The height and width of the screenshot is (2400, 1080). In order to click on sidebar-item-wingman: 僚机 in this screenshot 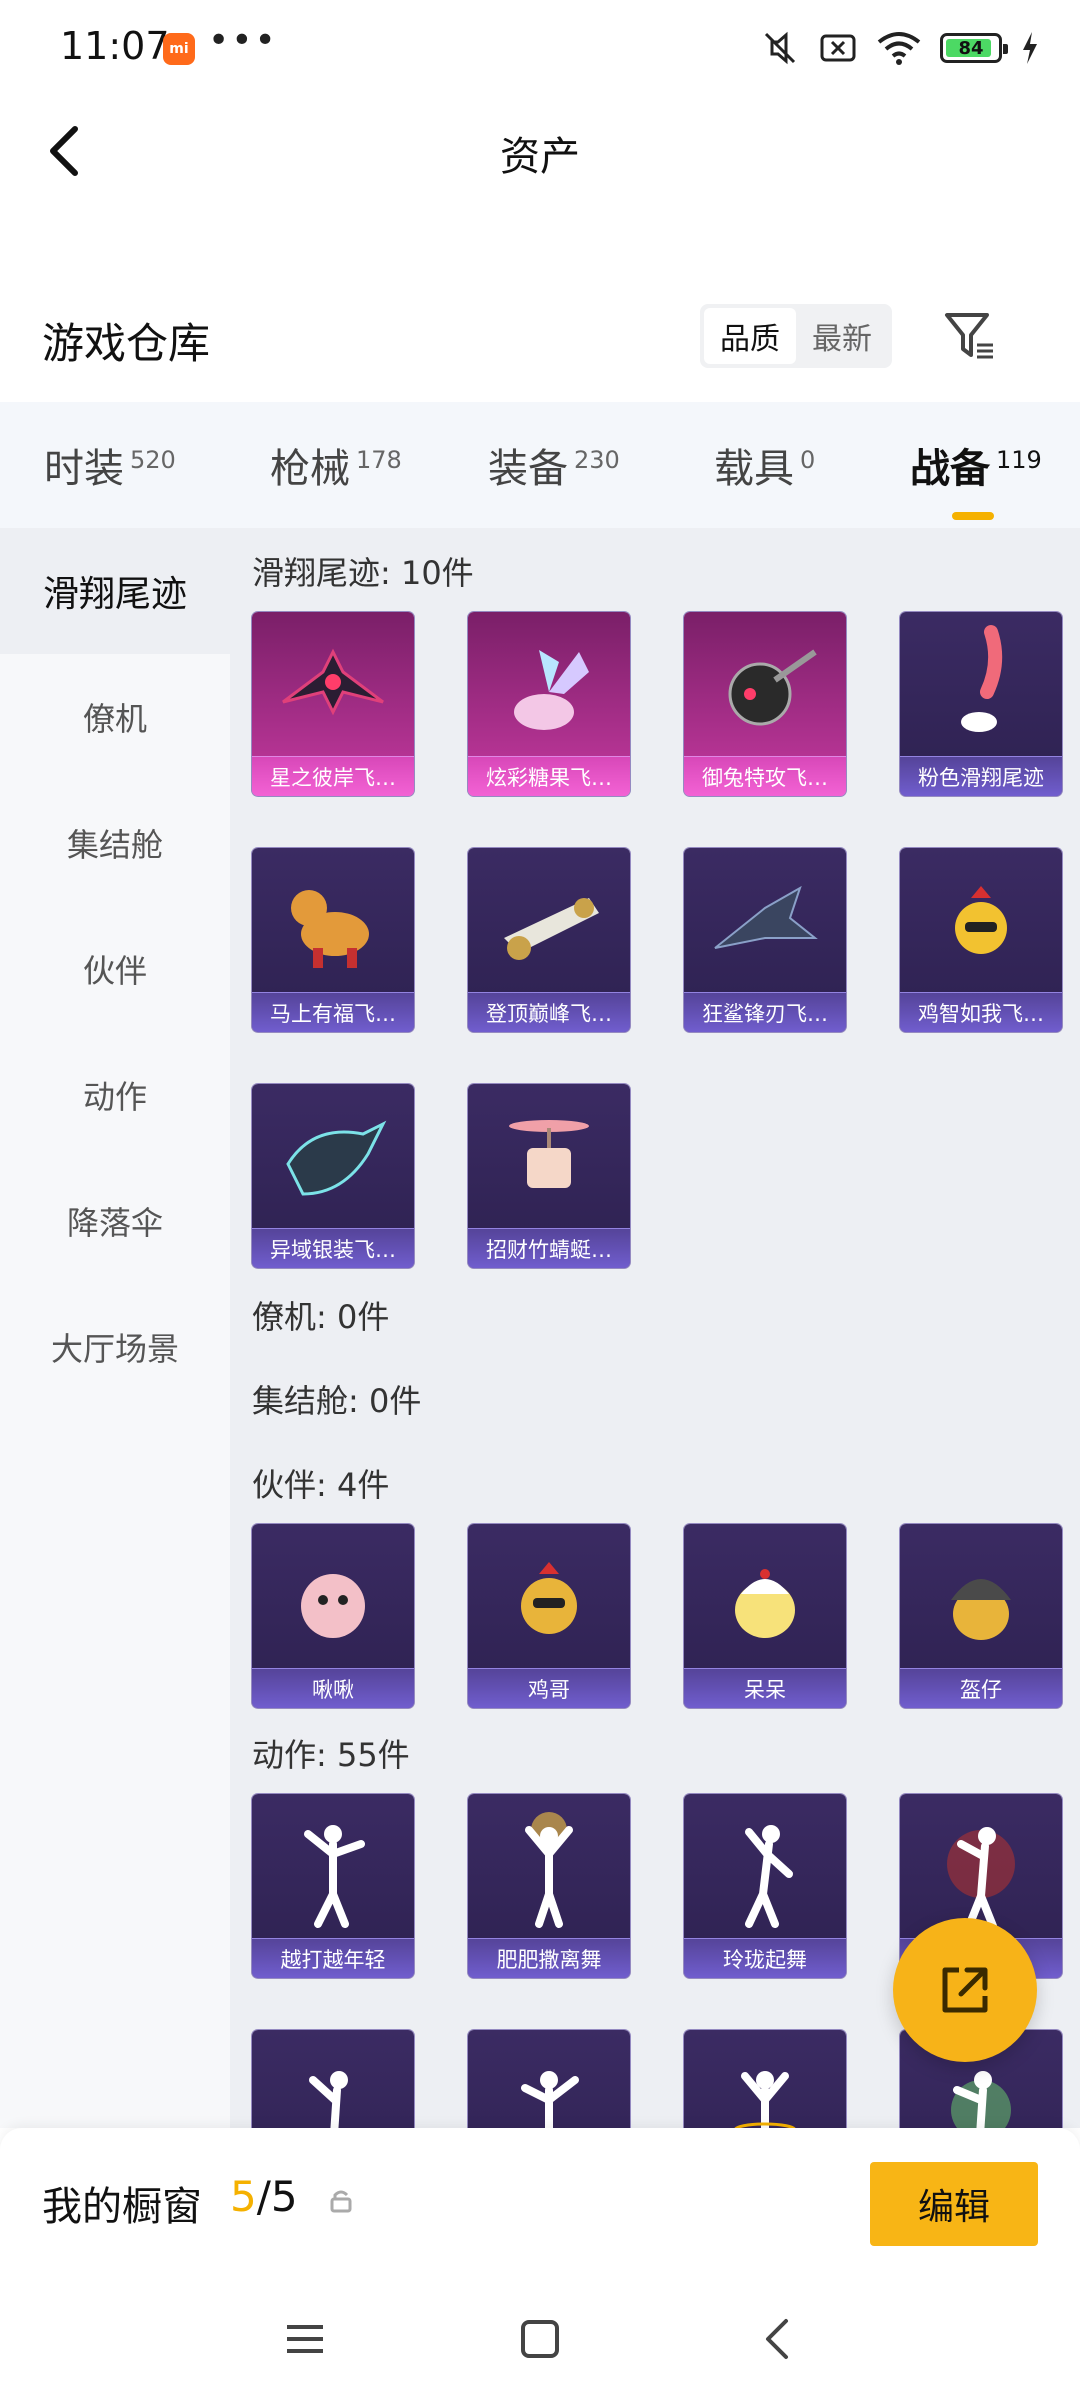, I will do `click(115, 717)`.